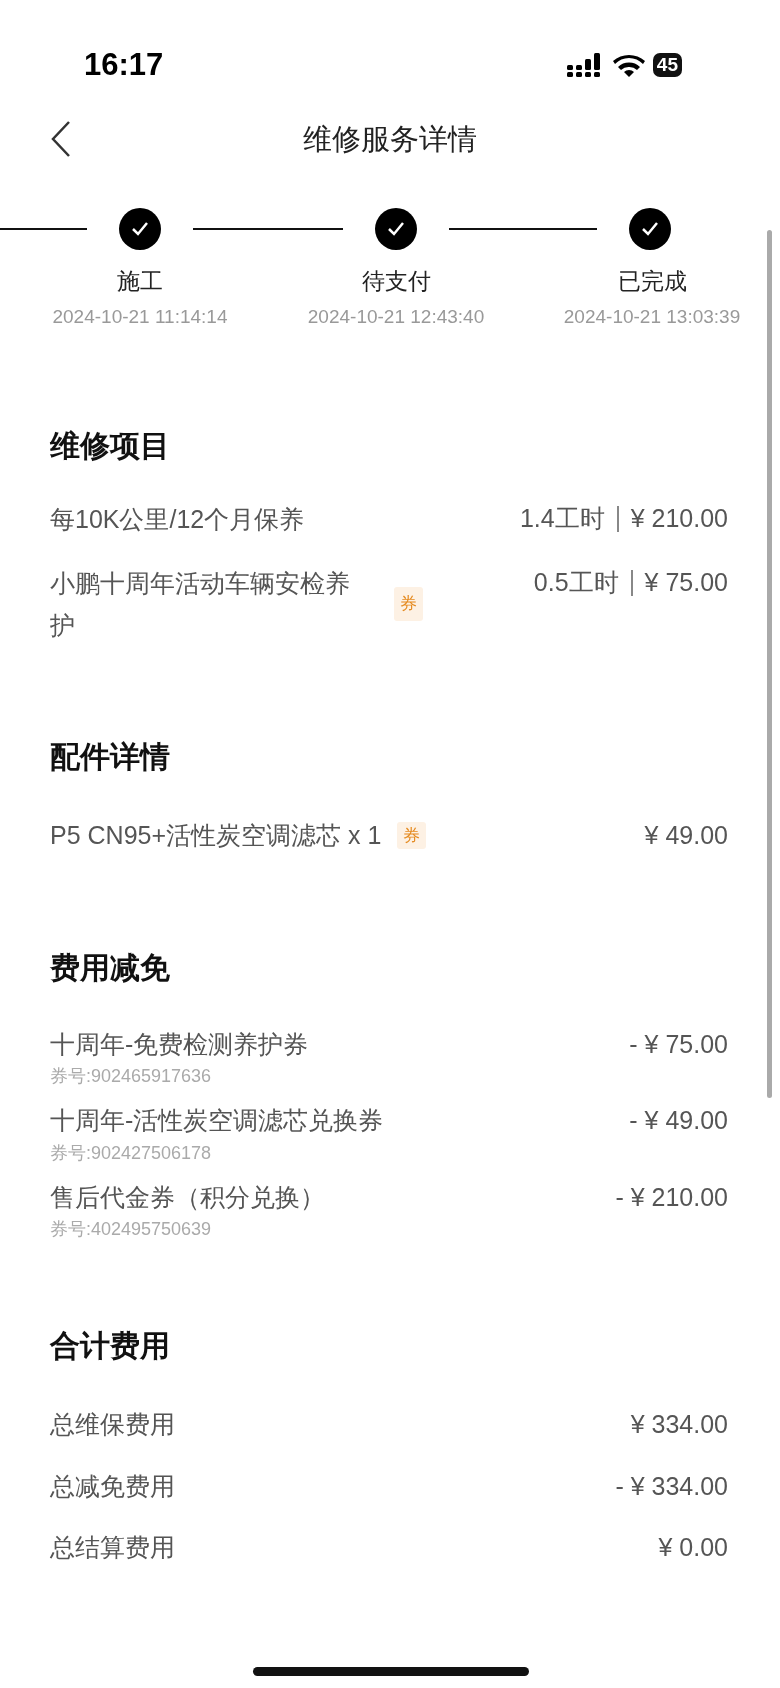 This screenshot has height=1688, width=780. I want to click on section-title: 合计费用, so click(110, 1346).